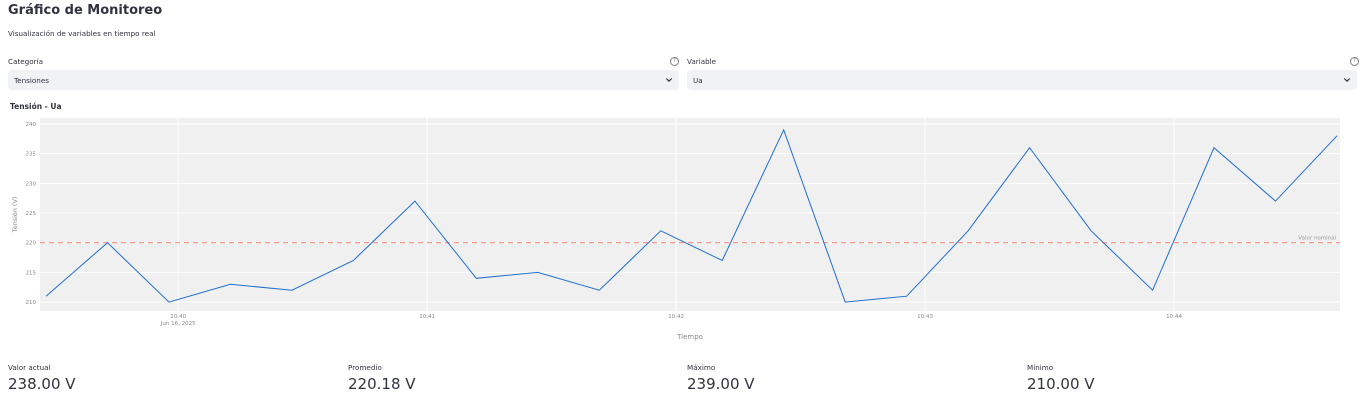 The height and width of the screenshot is (401, 1365). What do you see at coordinates (689, 337) in the screenshot?
I see `x-axis-label: Tiempo` at bounding box center [689, 337].